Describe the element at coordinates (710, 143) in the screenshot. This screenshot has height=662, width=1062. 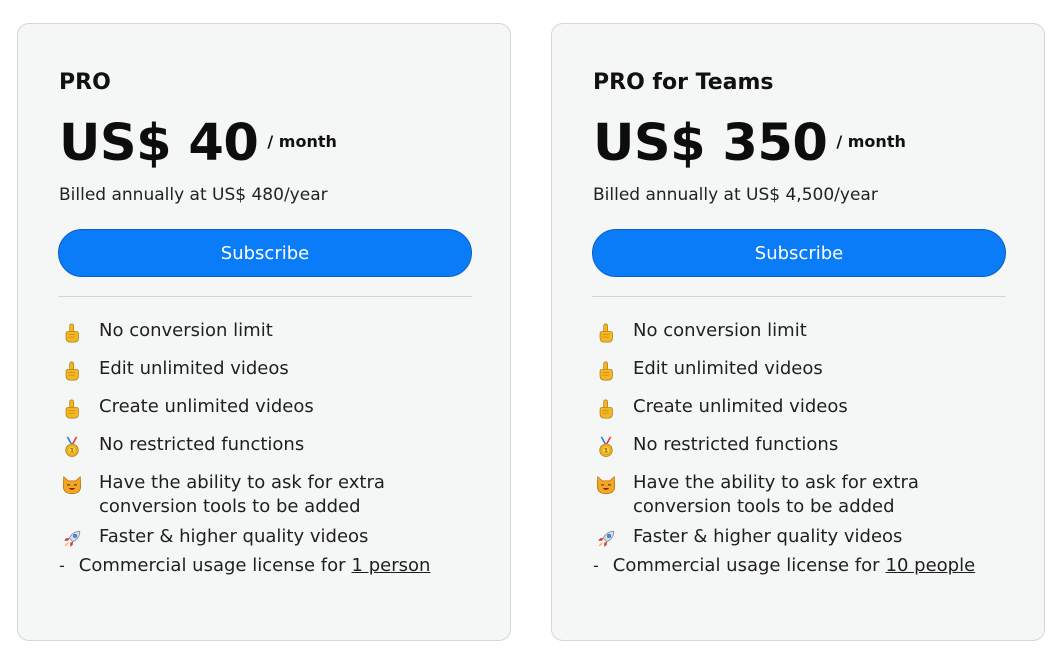
I see `plan-price: US$ 350` at that location.